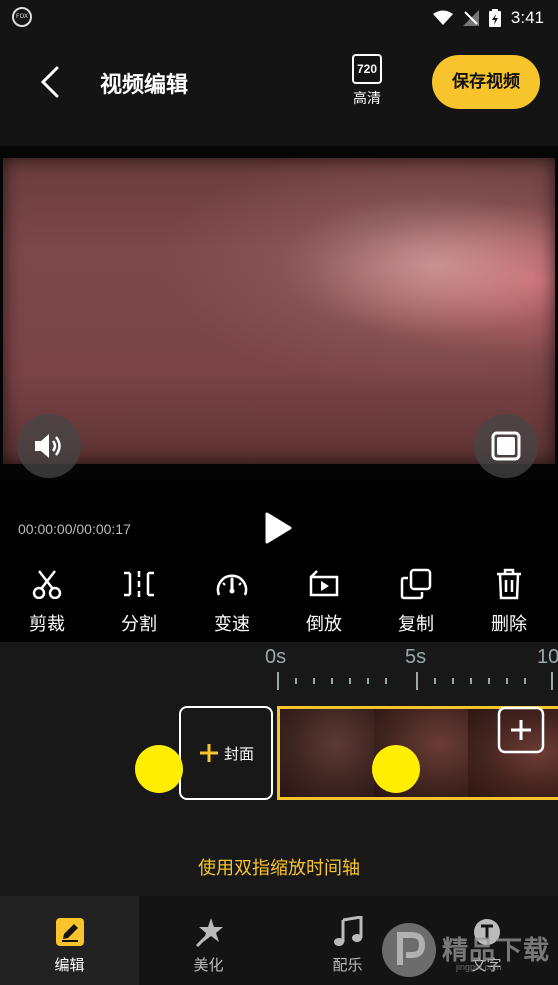  I want to click on quality-button: 720 高清, so click(367, 82).